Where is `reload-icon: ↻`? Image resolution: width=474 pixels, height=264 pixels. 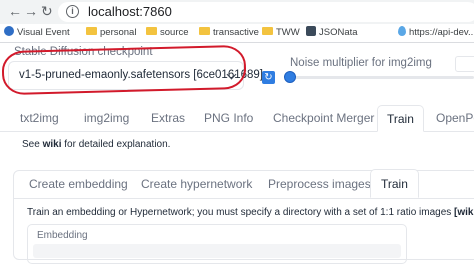
reload-icon: ↻ is located at coordinates (47, 11).